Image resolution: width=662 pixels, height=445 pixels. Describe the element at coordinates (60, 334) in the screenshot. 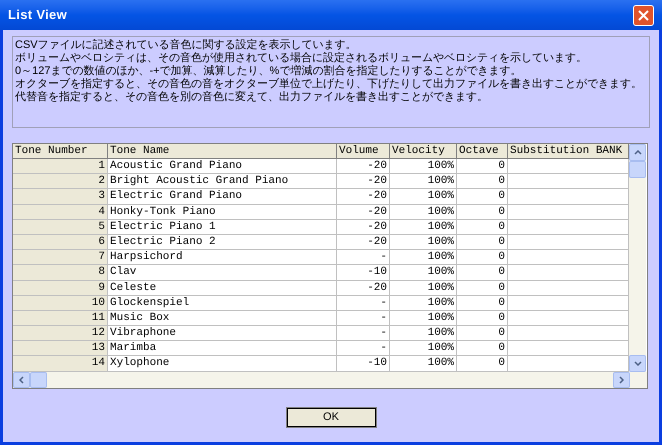

I see `row-number-cell: 12` at that location.